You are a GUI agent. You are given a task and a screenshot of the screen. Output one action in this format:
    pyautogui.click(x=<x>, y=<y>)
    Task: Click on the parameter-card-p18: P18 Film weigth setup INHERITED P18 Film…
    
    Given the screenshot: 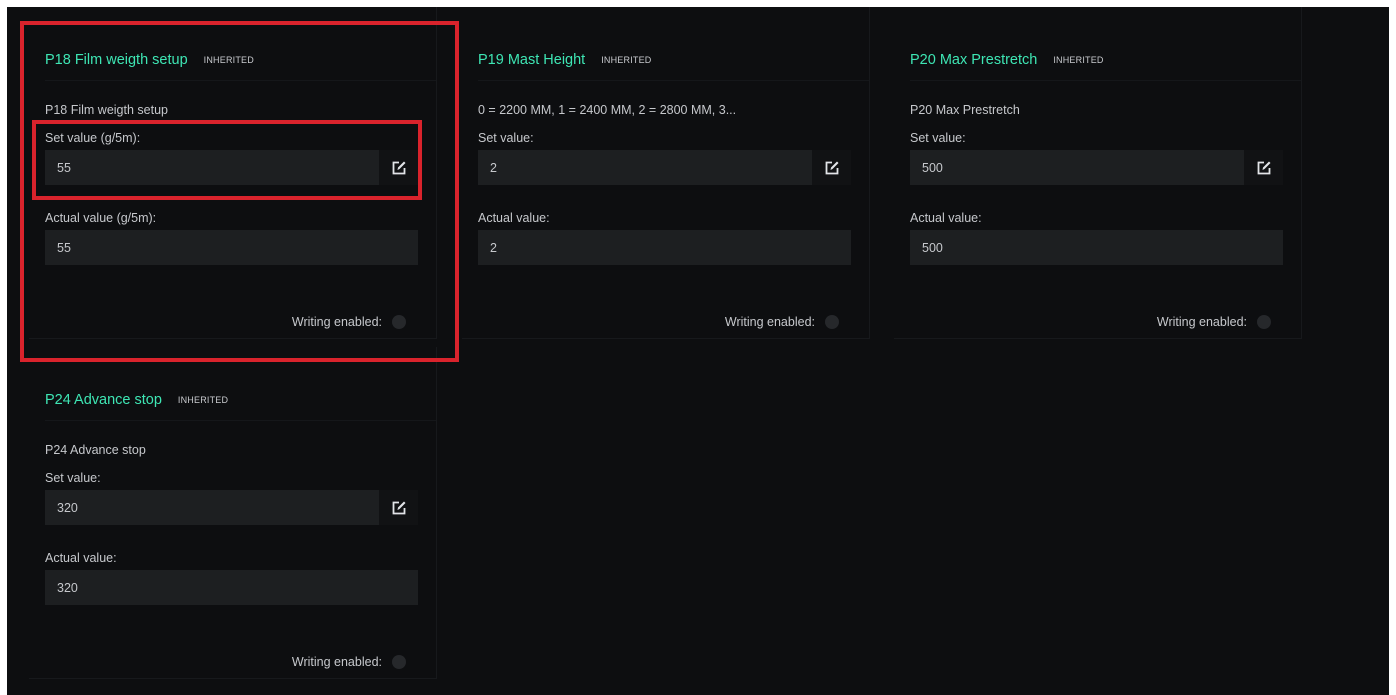 What is the action you would take?
    pyautogui.click(x=233, y=173)
    